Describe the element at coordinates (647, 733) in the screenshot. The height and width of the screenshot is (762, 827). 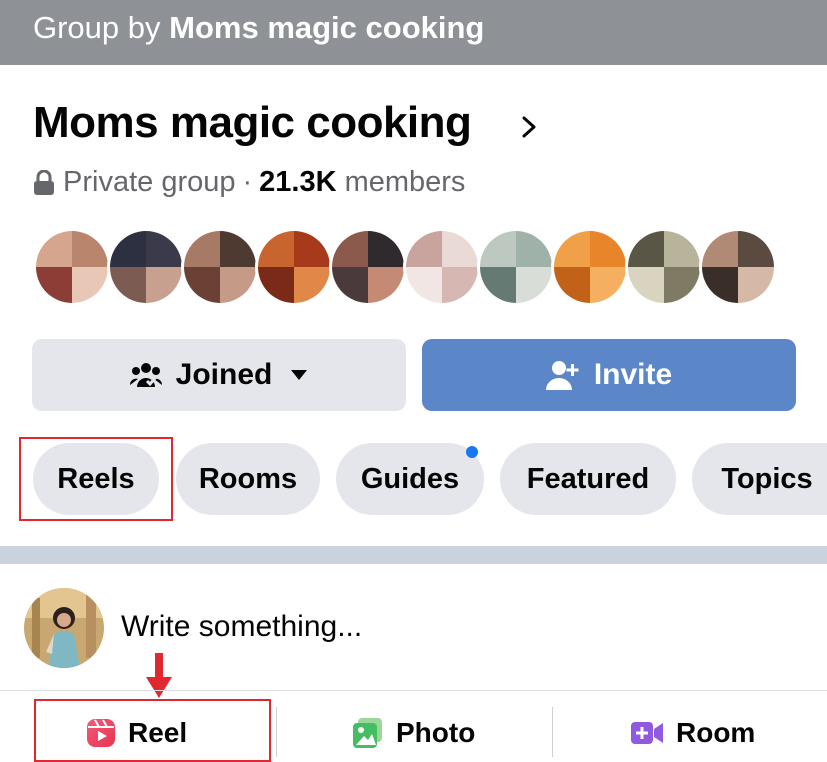
I see `room-icon` at that location.